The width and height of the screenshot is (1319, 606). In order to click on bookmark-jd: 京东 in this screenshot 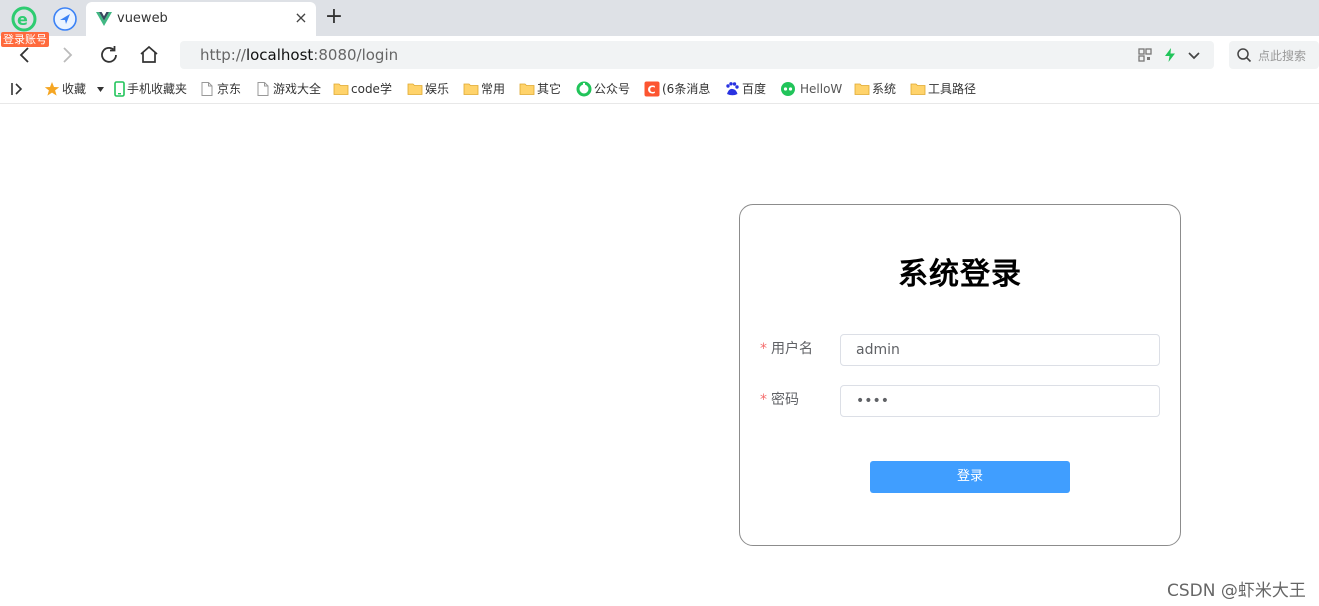, I will do `click(223, 89)`.